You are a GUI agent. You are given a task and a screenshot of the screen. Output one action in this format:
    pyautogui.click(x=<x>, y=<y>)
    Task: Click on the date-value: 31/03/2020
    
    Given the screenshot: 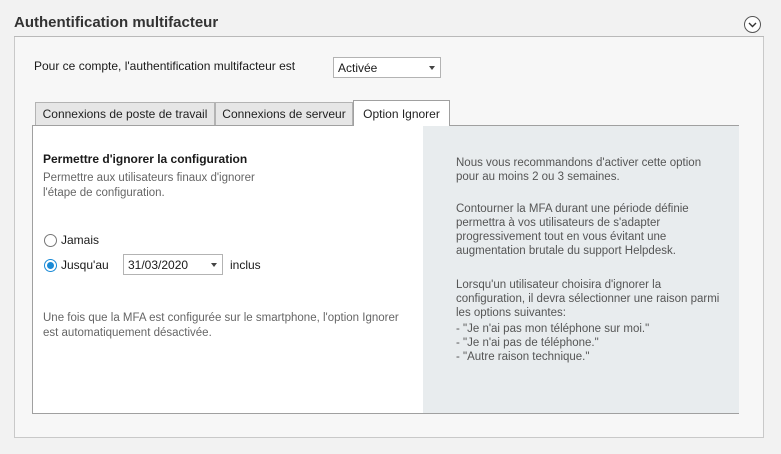 What is the action you would take?
    pyautogui.click(x=158, y=264)
    